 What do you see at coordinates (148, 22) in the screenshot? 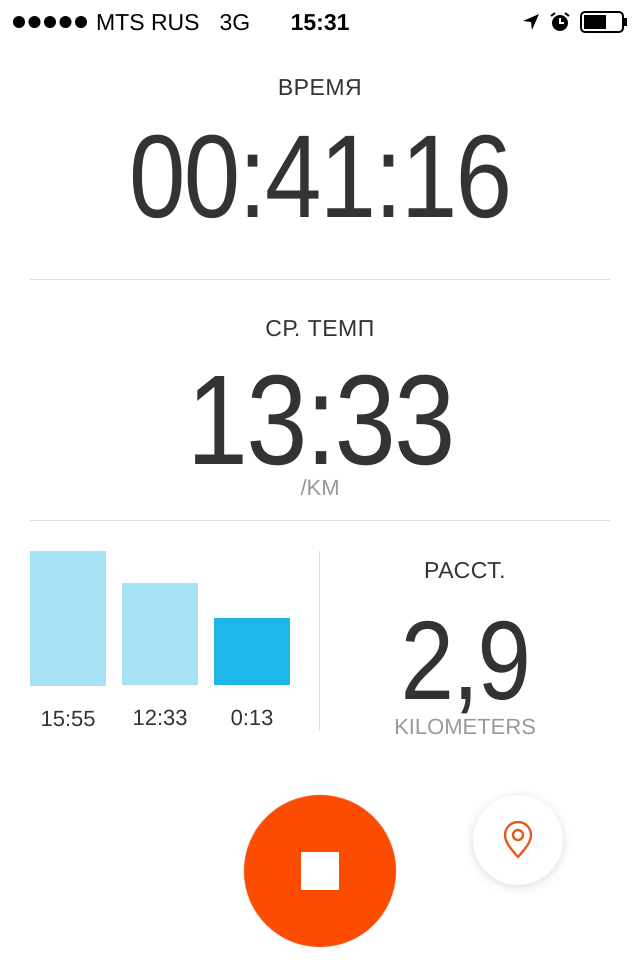
I see `carrier-name: MTS RUS` at bounding box center [148, 22].